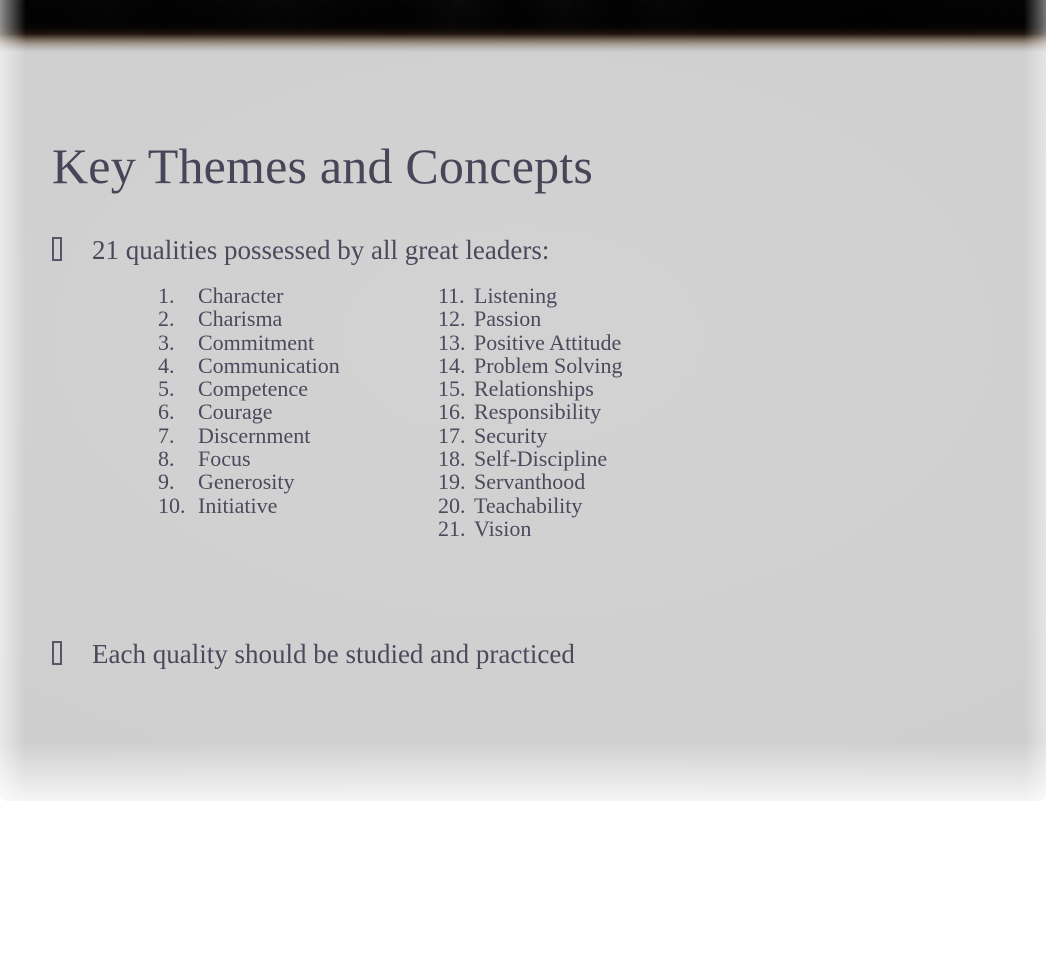 This screenshot has width=1062, height=977. I want to click on list-item-number: 14., so click(452, 365).